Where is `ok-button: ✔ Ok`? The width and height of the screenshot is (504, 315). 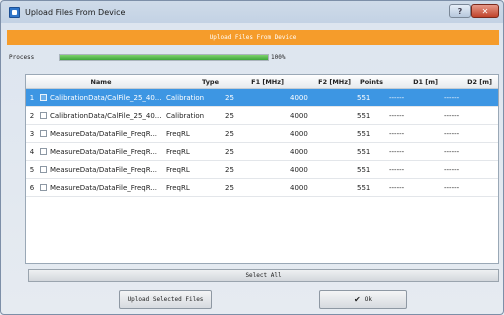 ok-button: ✔ Ok is located at coordinates (363, 299).